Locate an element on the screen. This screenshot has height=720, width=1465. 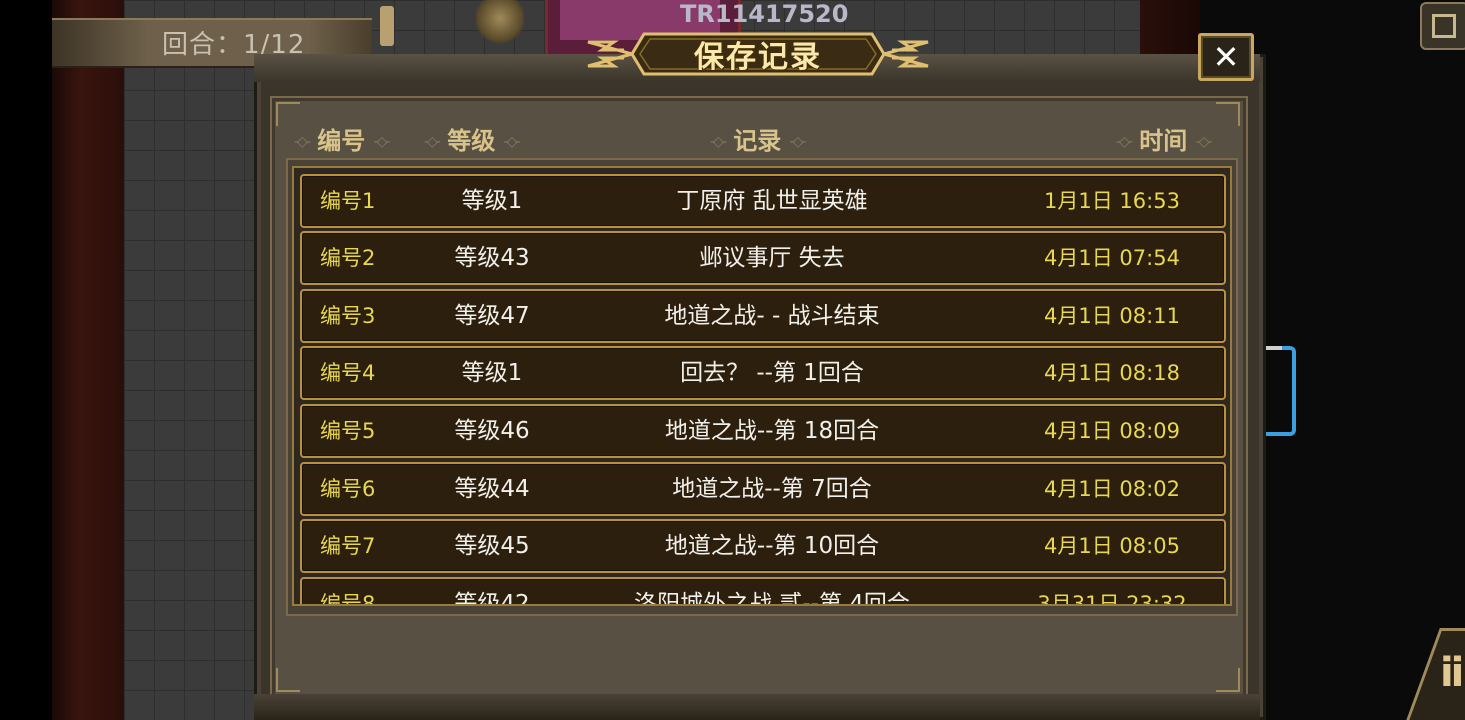
dialog-title: 保存记录 is located at coordinates (758, 57).